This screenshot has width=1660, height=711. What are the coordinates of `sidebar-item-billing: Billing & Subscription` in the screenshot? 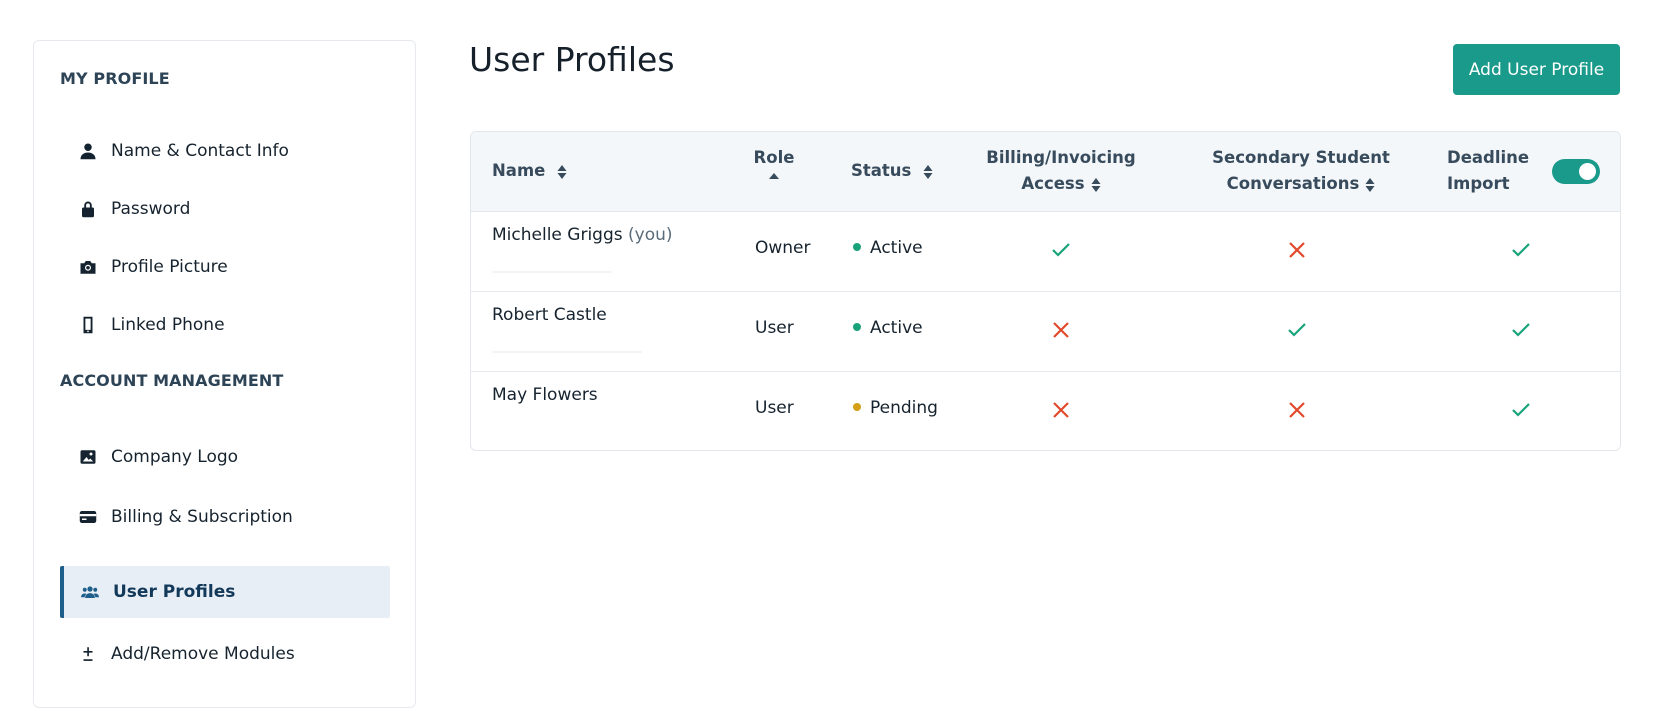 It's located at (225, 517).